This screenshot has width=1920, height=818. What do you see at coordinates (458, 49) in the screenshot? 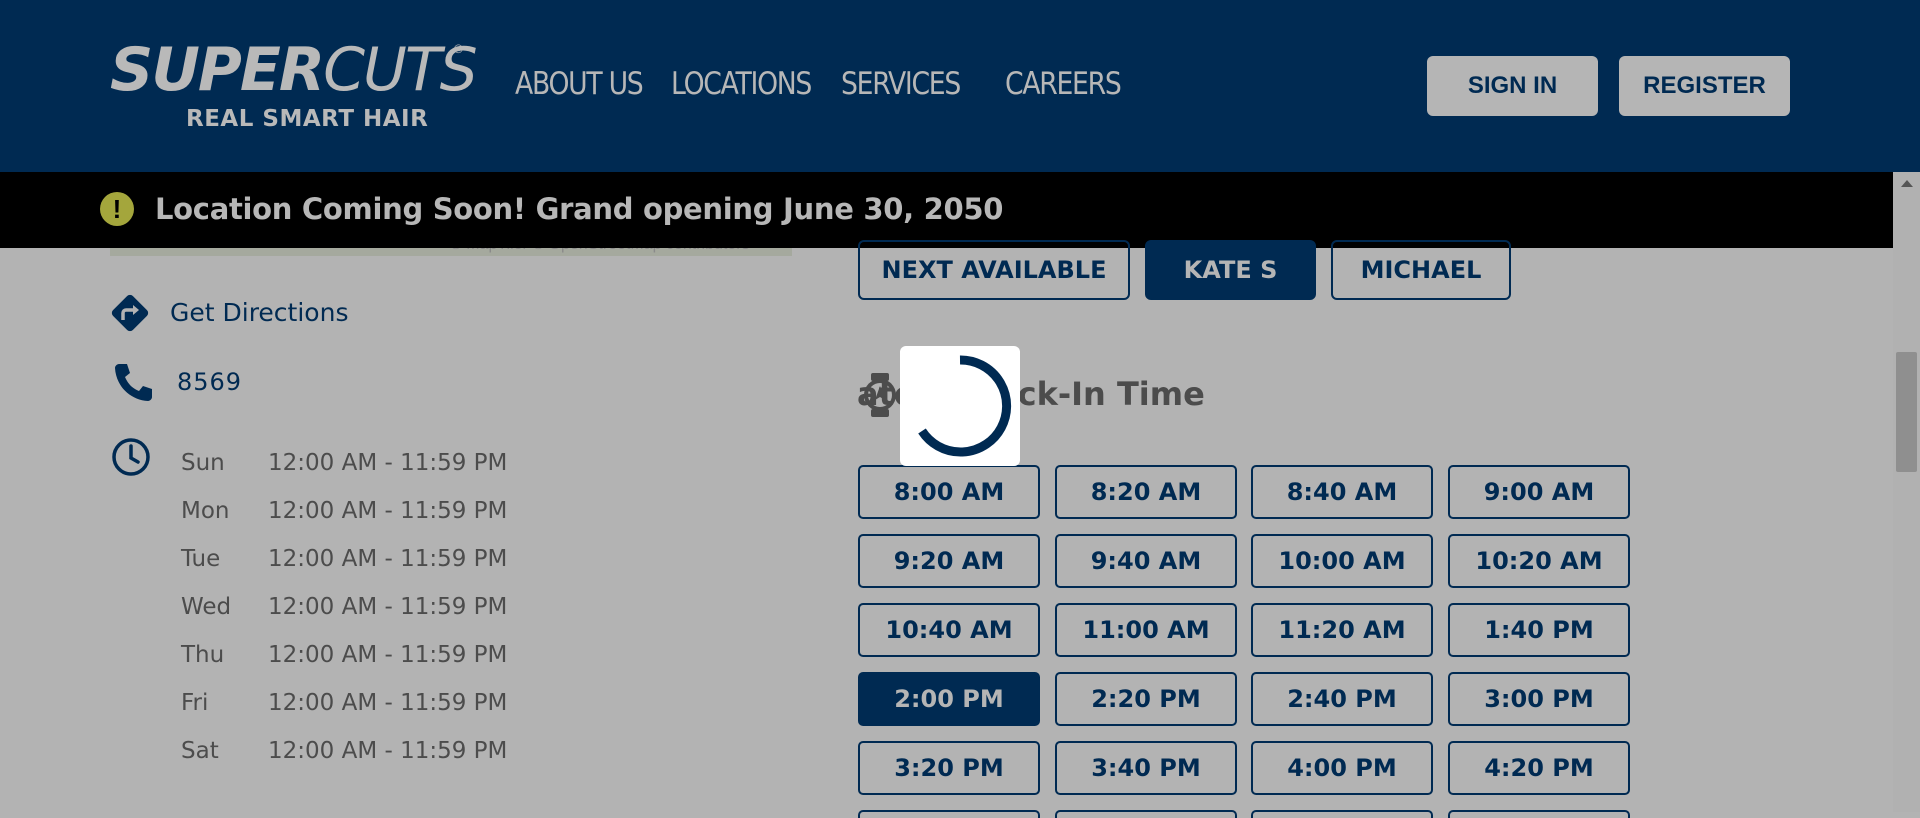
I see `registered-mark: ®` at bounding box center [458, 49].